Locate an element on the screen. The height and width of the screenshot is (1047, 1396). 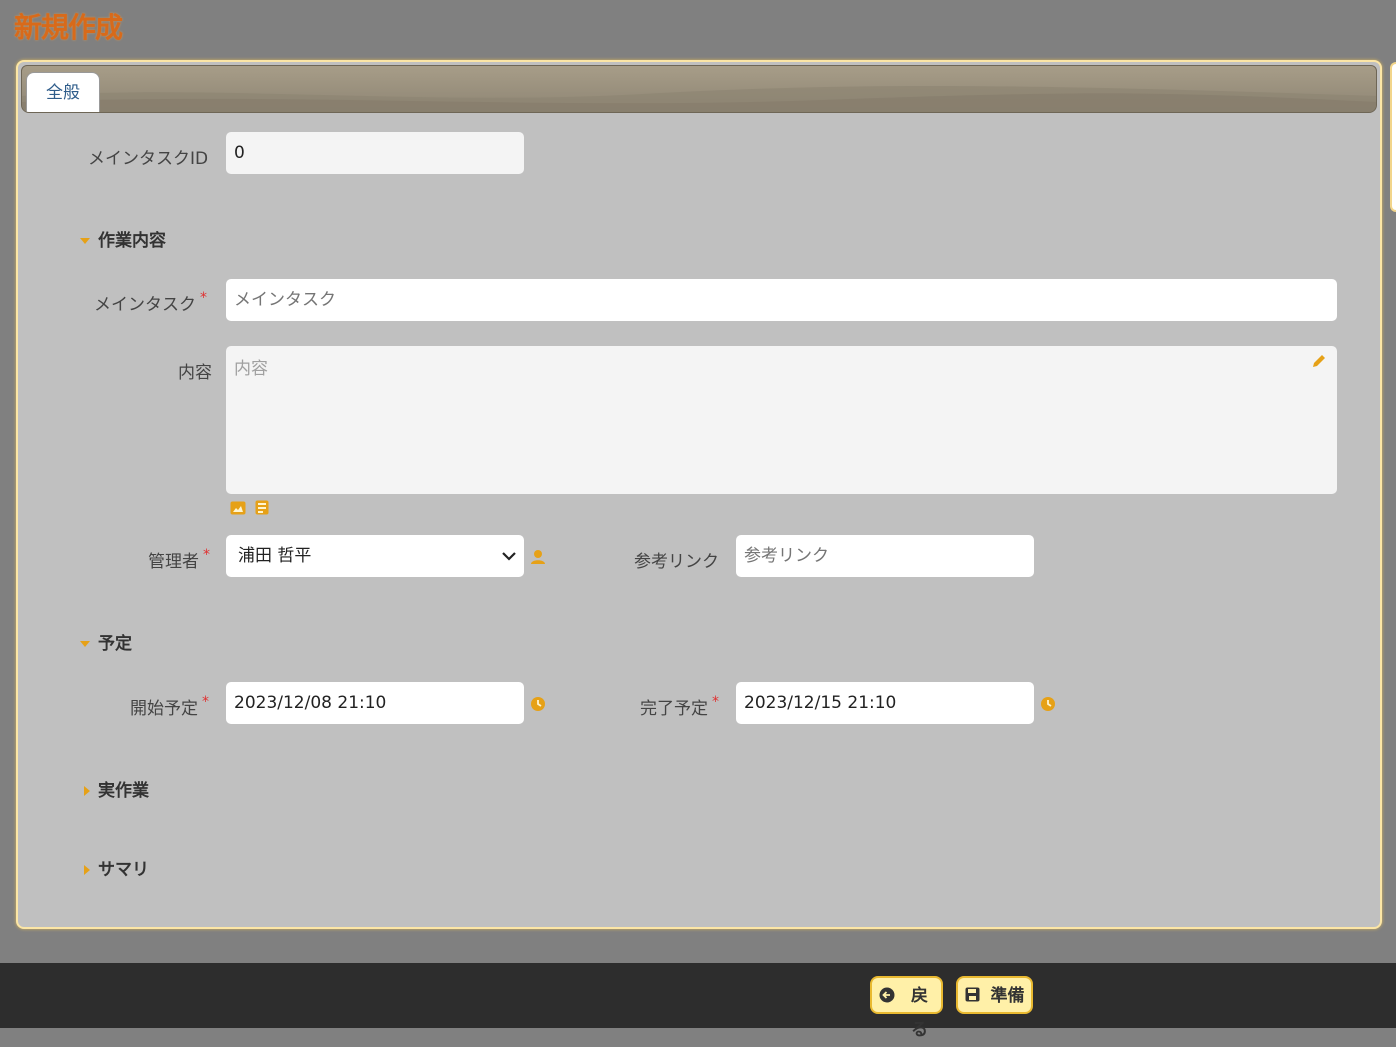
main-task-id-field is located at coordinates (375, 153).